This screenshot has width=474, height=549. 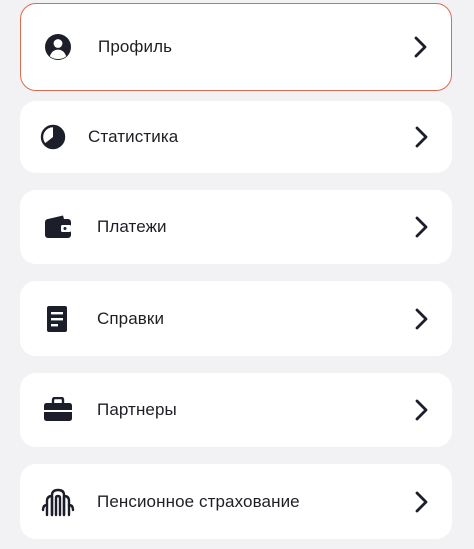 What do you see at coordinates (236, 227) in the screenshot?
I see `menu-item-payments: Платежи` at bounding box center [236, 227].